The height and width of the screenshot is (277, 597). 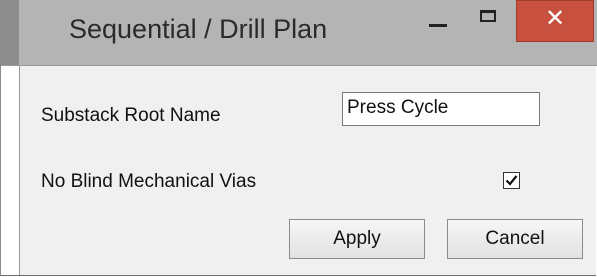 What do you see at coordinates (437, 22) in the screenshot?
I see `minimize-button` at bounding box center [437, 22].